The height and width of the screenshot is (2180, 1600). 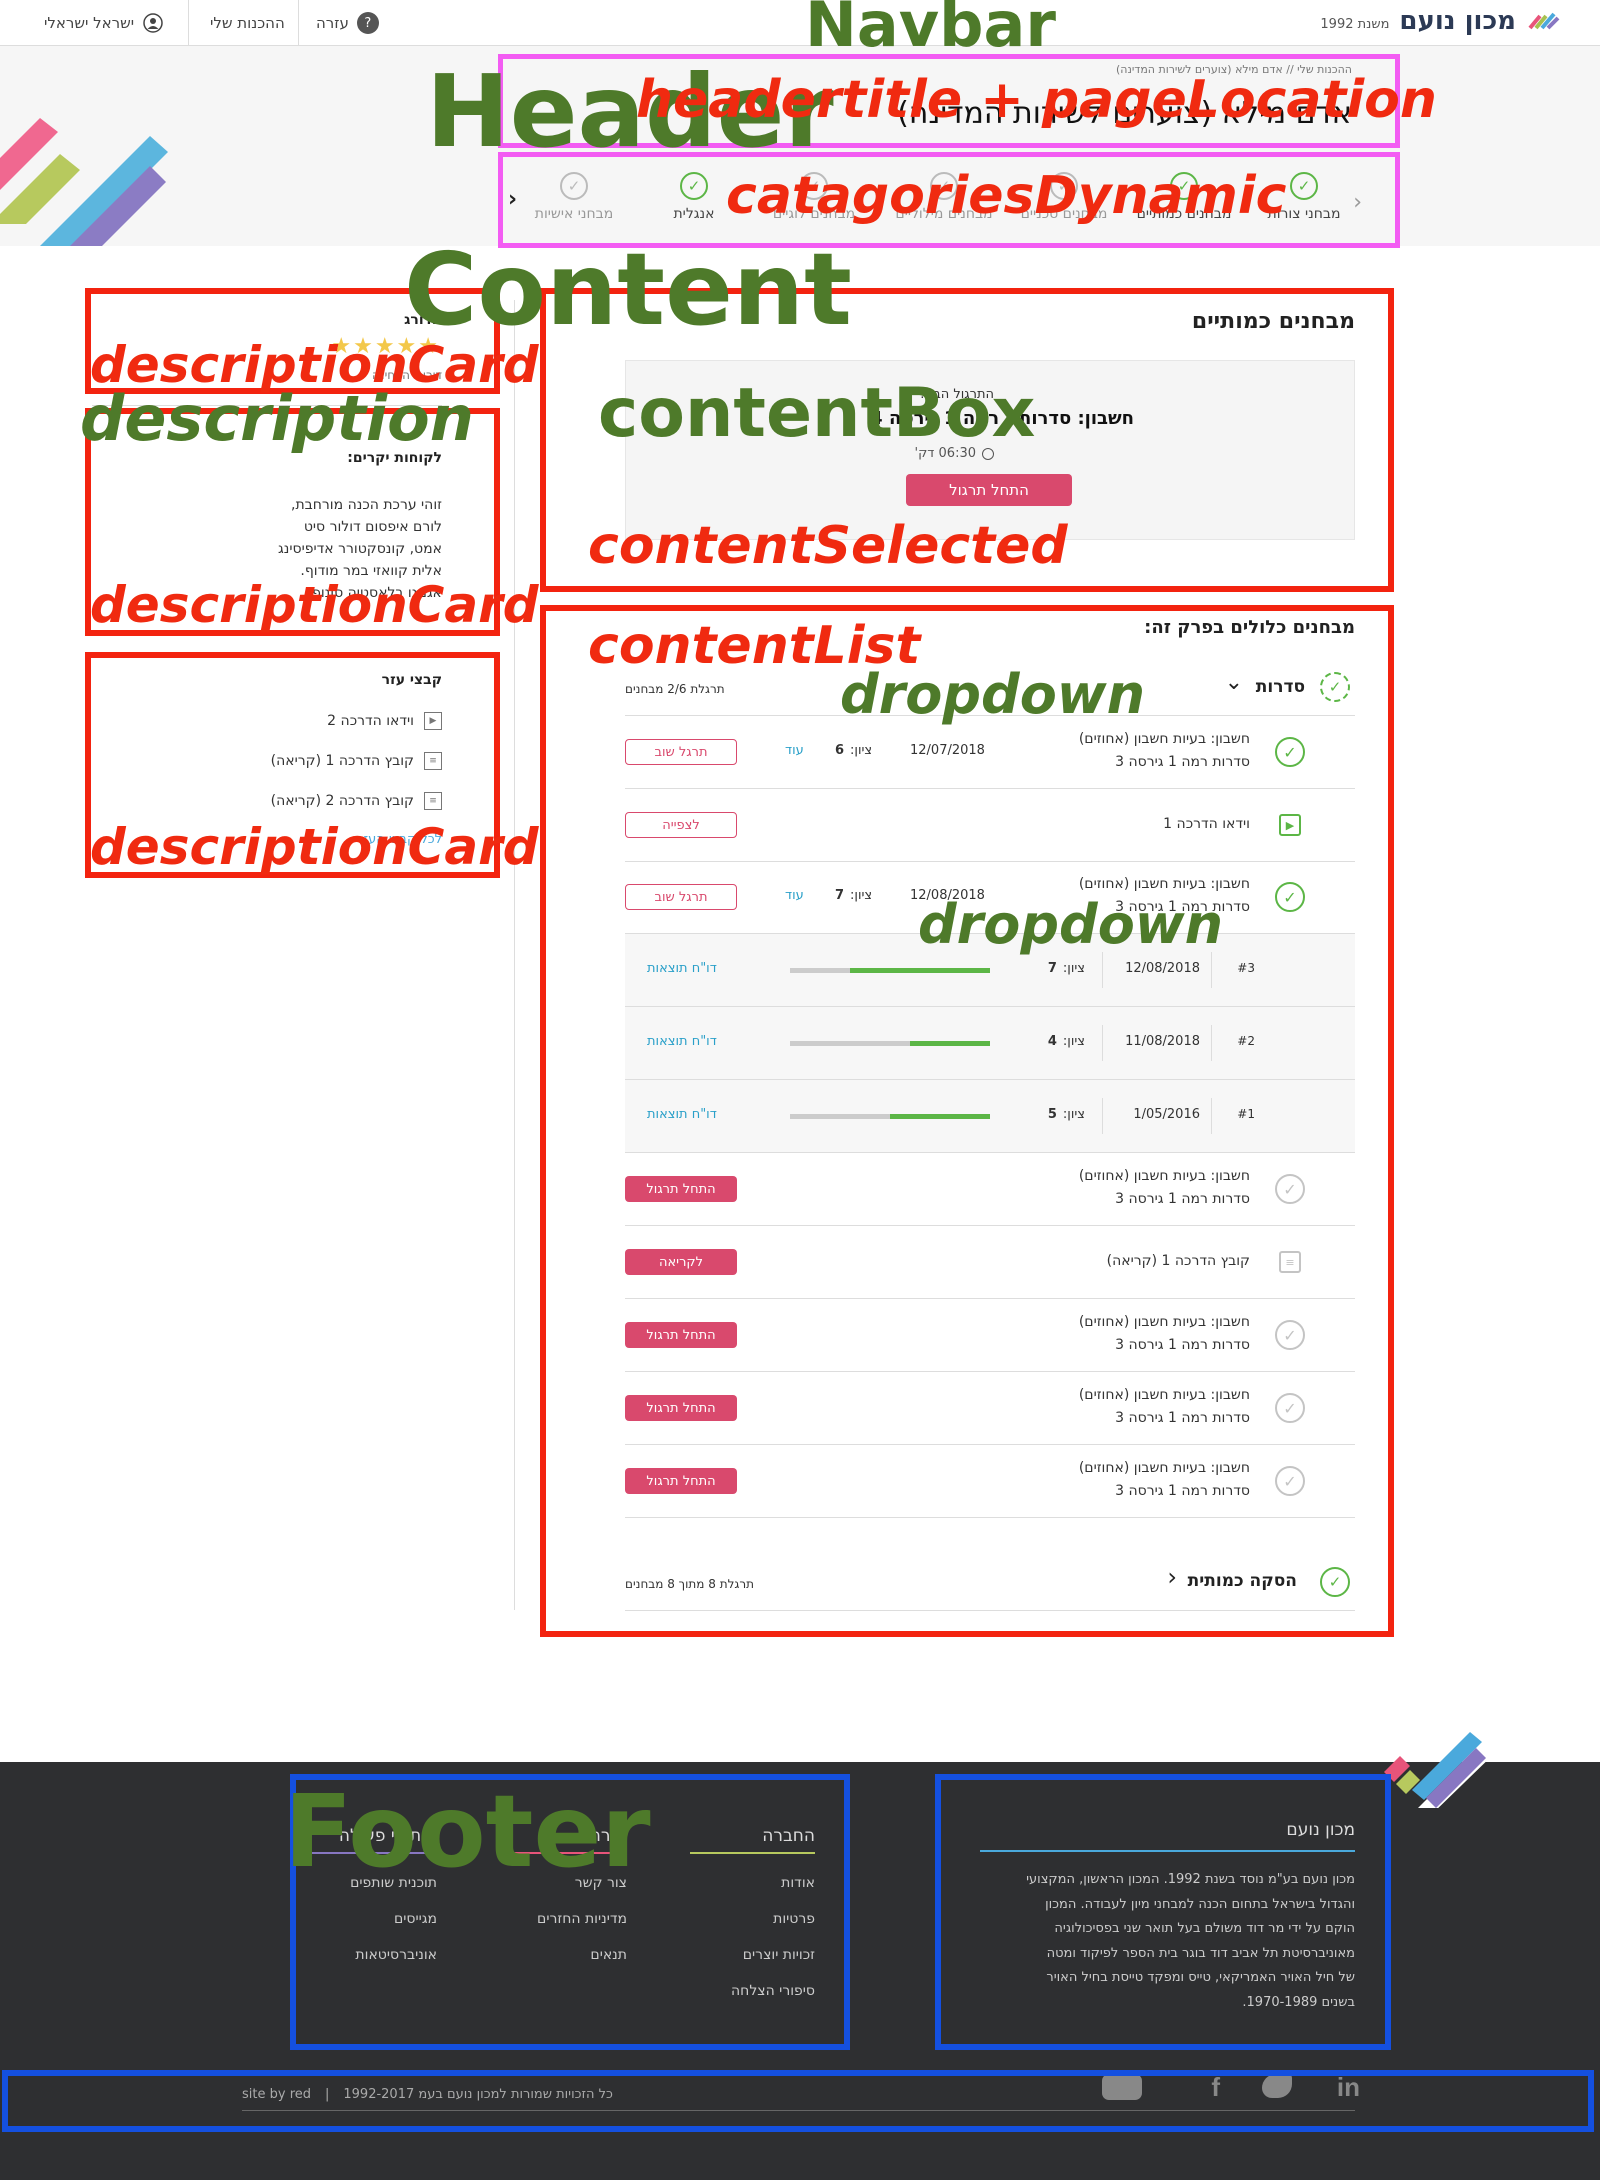 I want to click on help-icon: ?, so click(x=367, y=23).